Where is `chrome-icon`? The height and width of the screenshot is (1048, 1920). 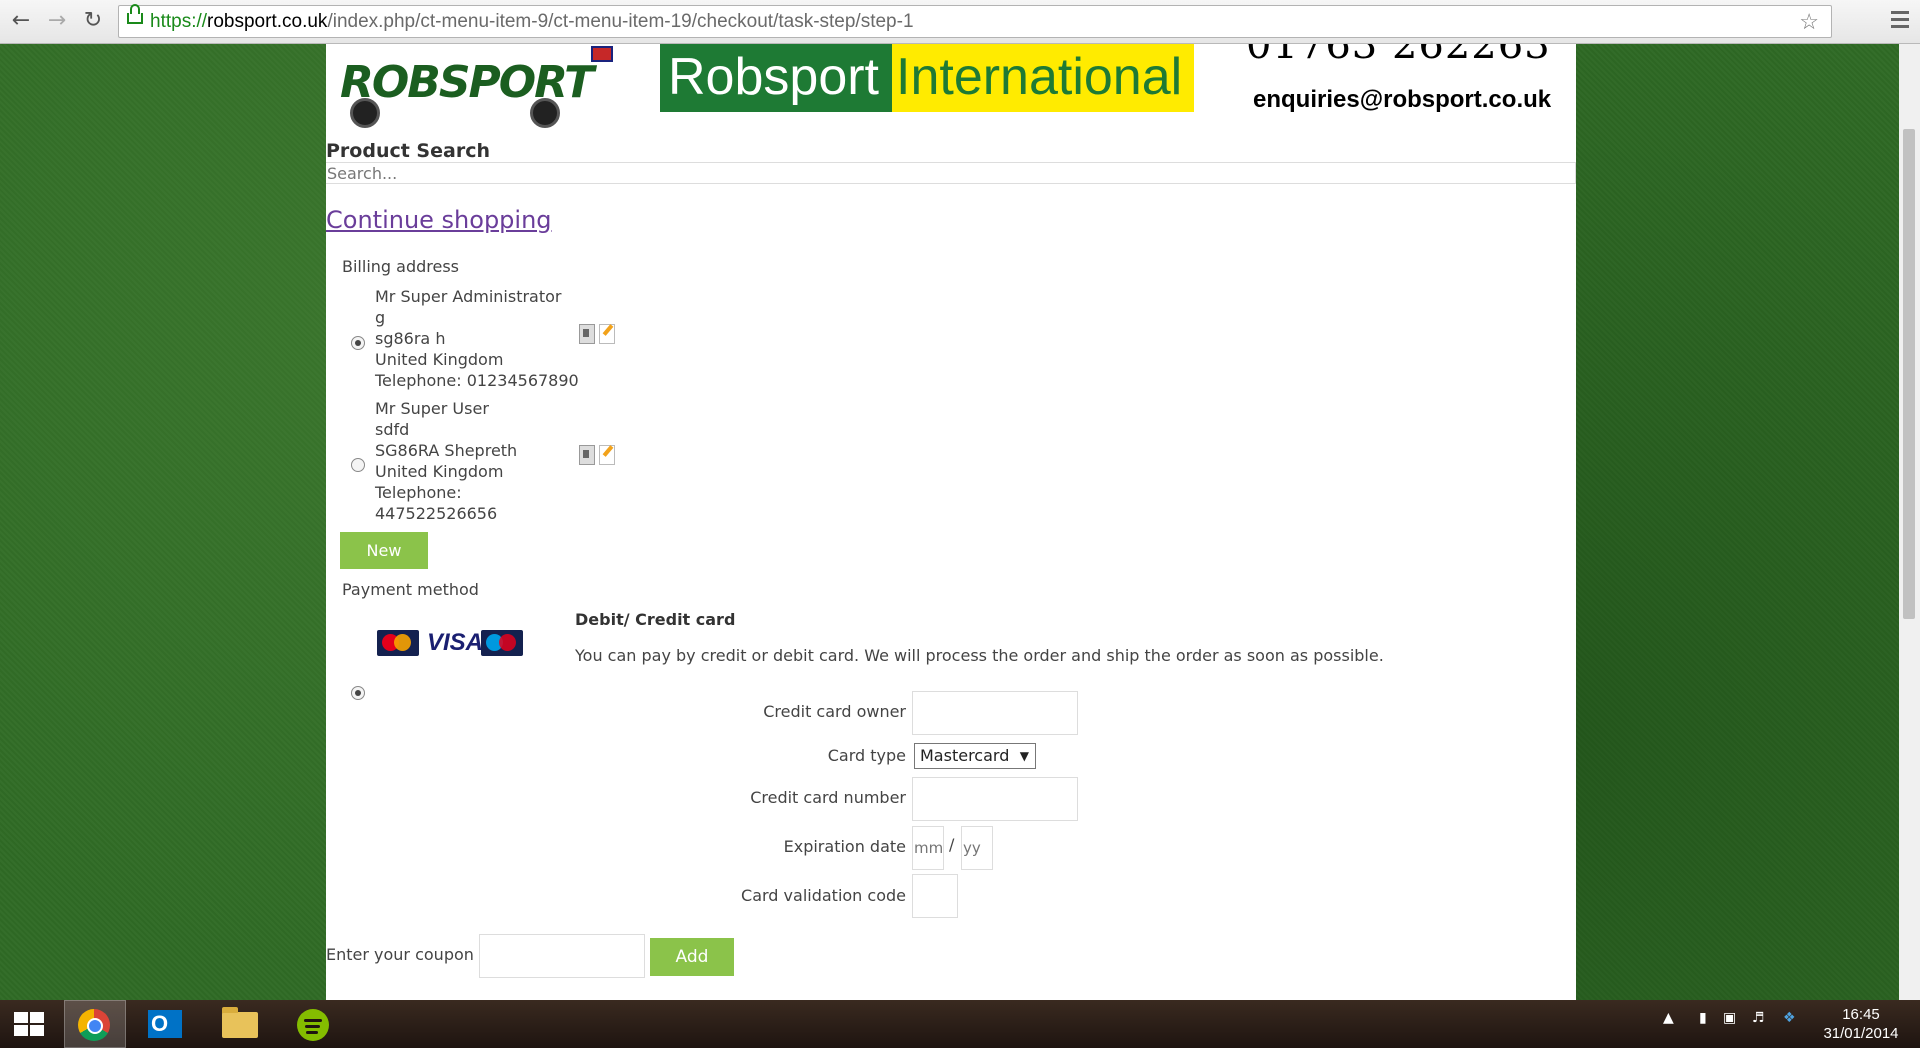 chrome-icon is located at coordinates (94, 1025).